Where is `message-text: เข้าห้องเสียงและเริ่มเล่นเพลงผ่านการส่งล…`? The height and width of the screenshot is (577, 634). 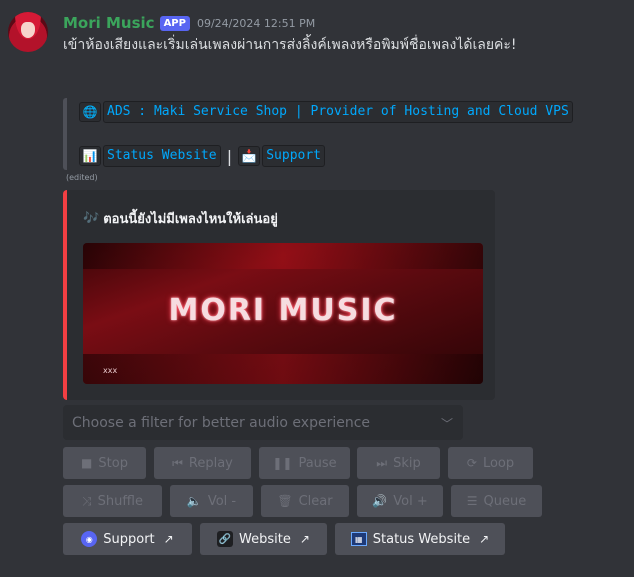
message-text: เข้าห้องเสียงและเริ่มเล่นเพลงผ่านการส่งล… is located at coordinates (290, 45).